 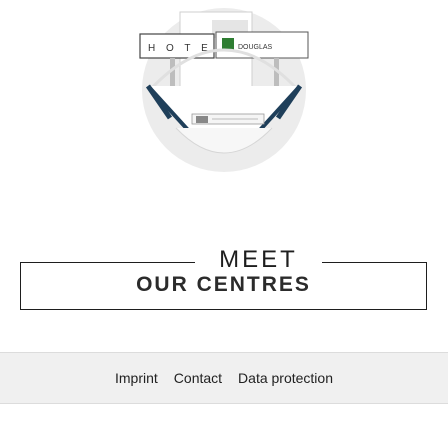 What do you see at coordinates (224, 90) in the screenshot?
I see `shopping-centre-illustration: H O T E L S DOUGLAS` at bounding box center [224, 90].